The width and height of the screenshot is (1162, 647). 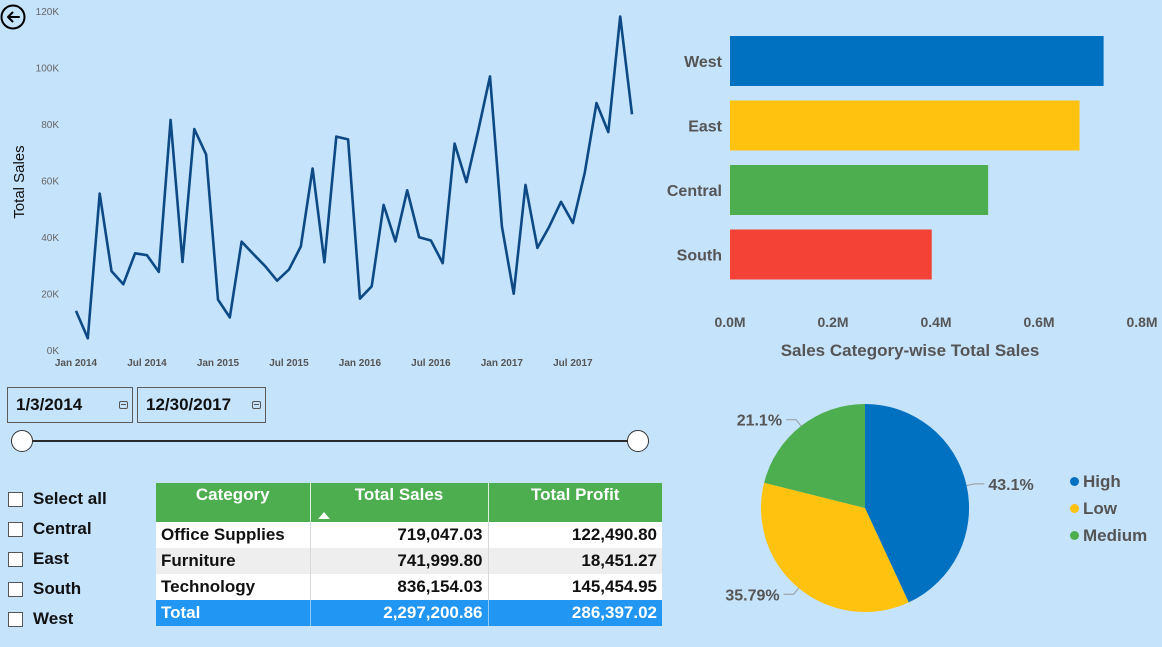 What do you see at coordinates (19, 181) in the screenshot?
I see `y-axis-title: Total Sales` at bounding box center [19, 181].